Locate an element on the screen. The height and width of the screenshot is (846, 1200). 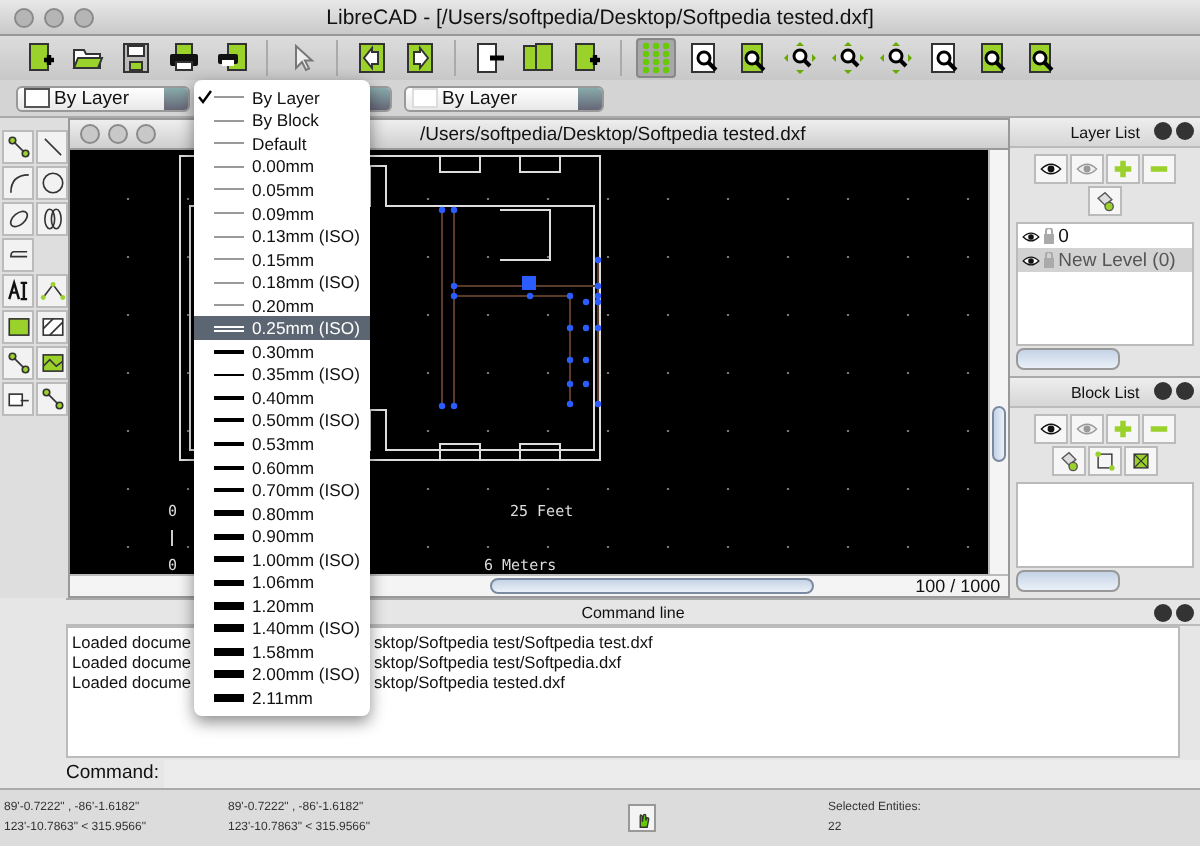
color-combo: By Layer is located at coordinates (103, 98).